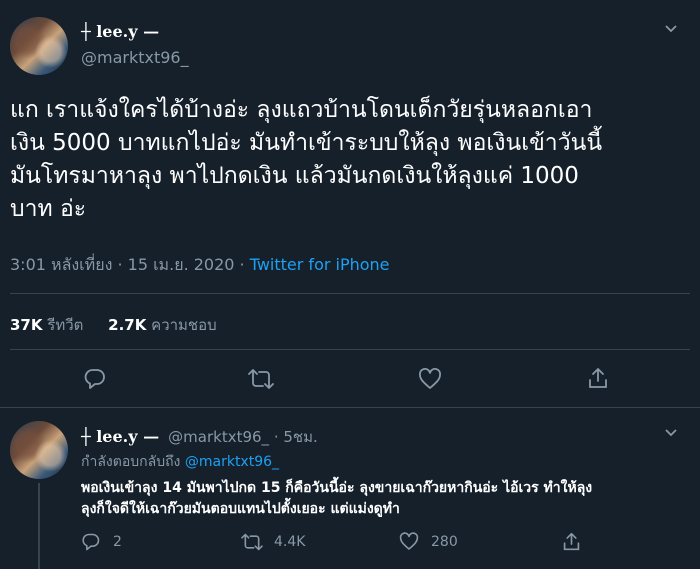 The width and height of the screenshot is (700, 569). Describe the element at coordinates (117, 542) in the screenshot. I see `reply-count: 2` at that location.